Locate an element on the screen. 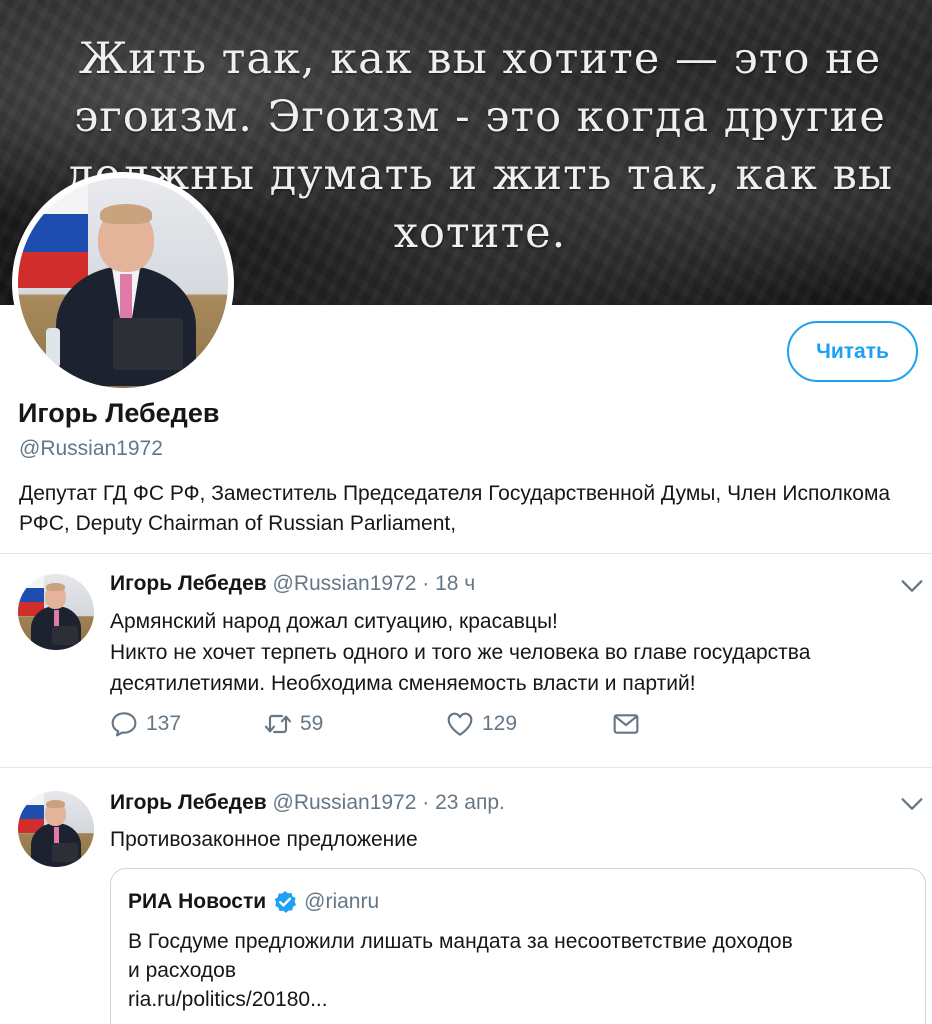 The image size is (932, 1024). tweet-time: 23 апр. is located at coordinates (470, 802).